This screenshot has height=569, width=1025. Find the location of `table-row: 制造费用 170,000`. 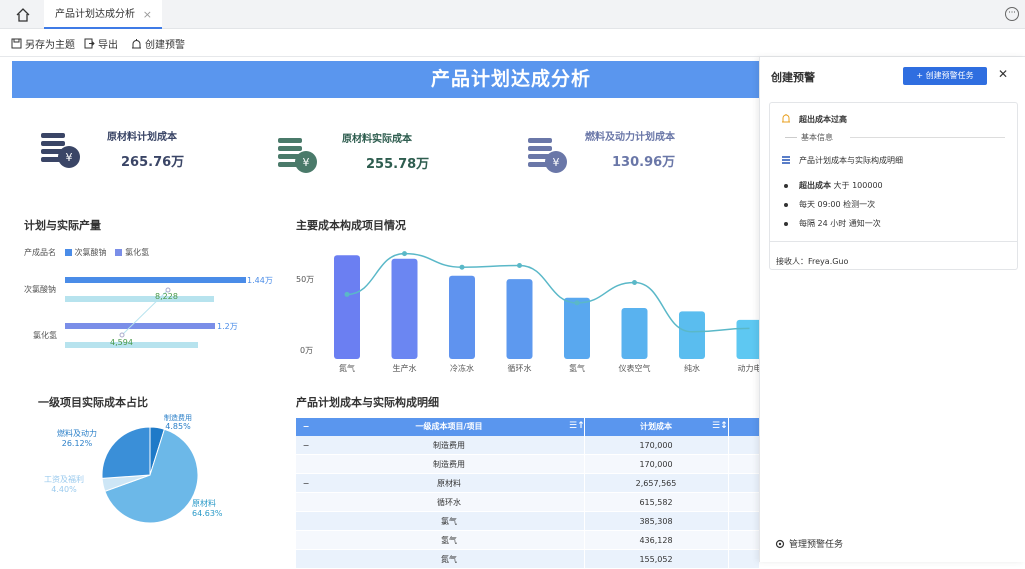

table-row: 制造费用 170,000 is located at coordinates (527, 464).